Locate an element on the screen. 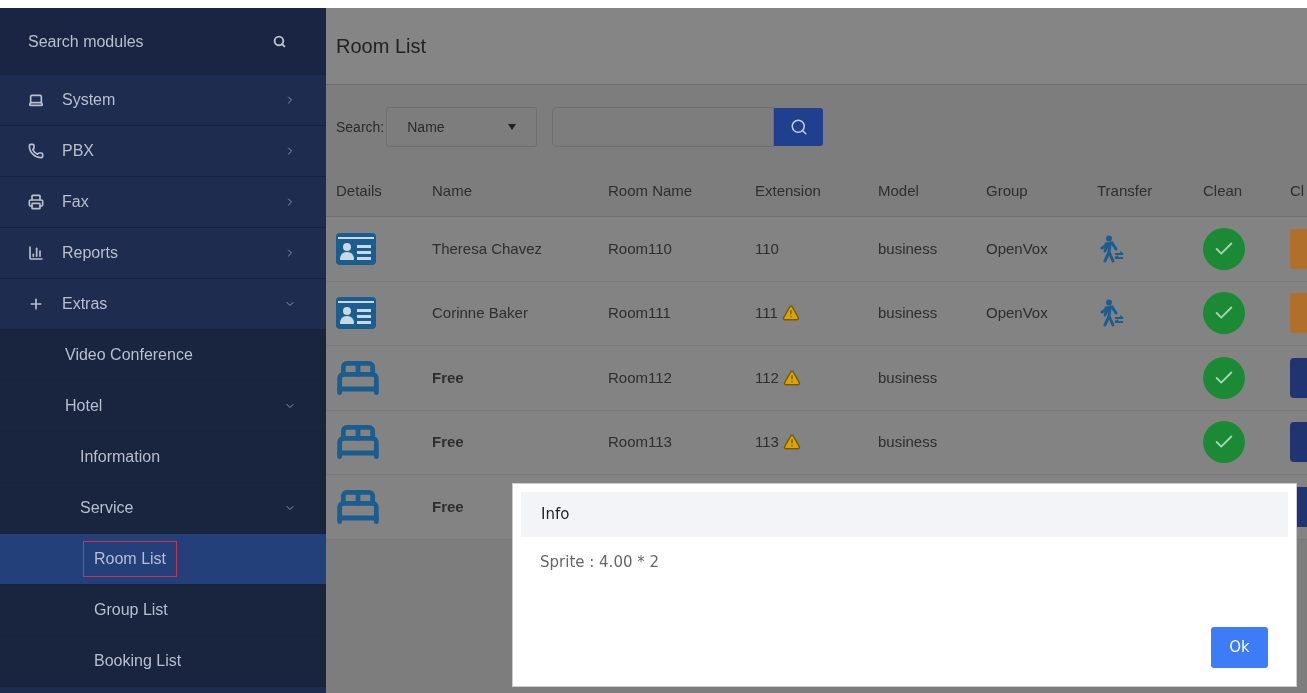  column-header: Model is located at coordinates (899, 191).